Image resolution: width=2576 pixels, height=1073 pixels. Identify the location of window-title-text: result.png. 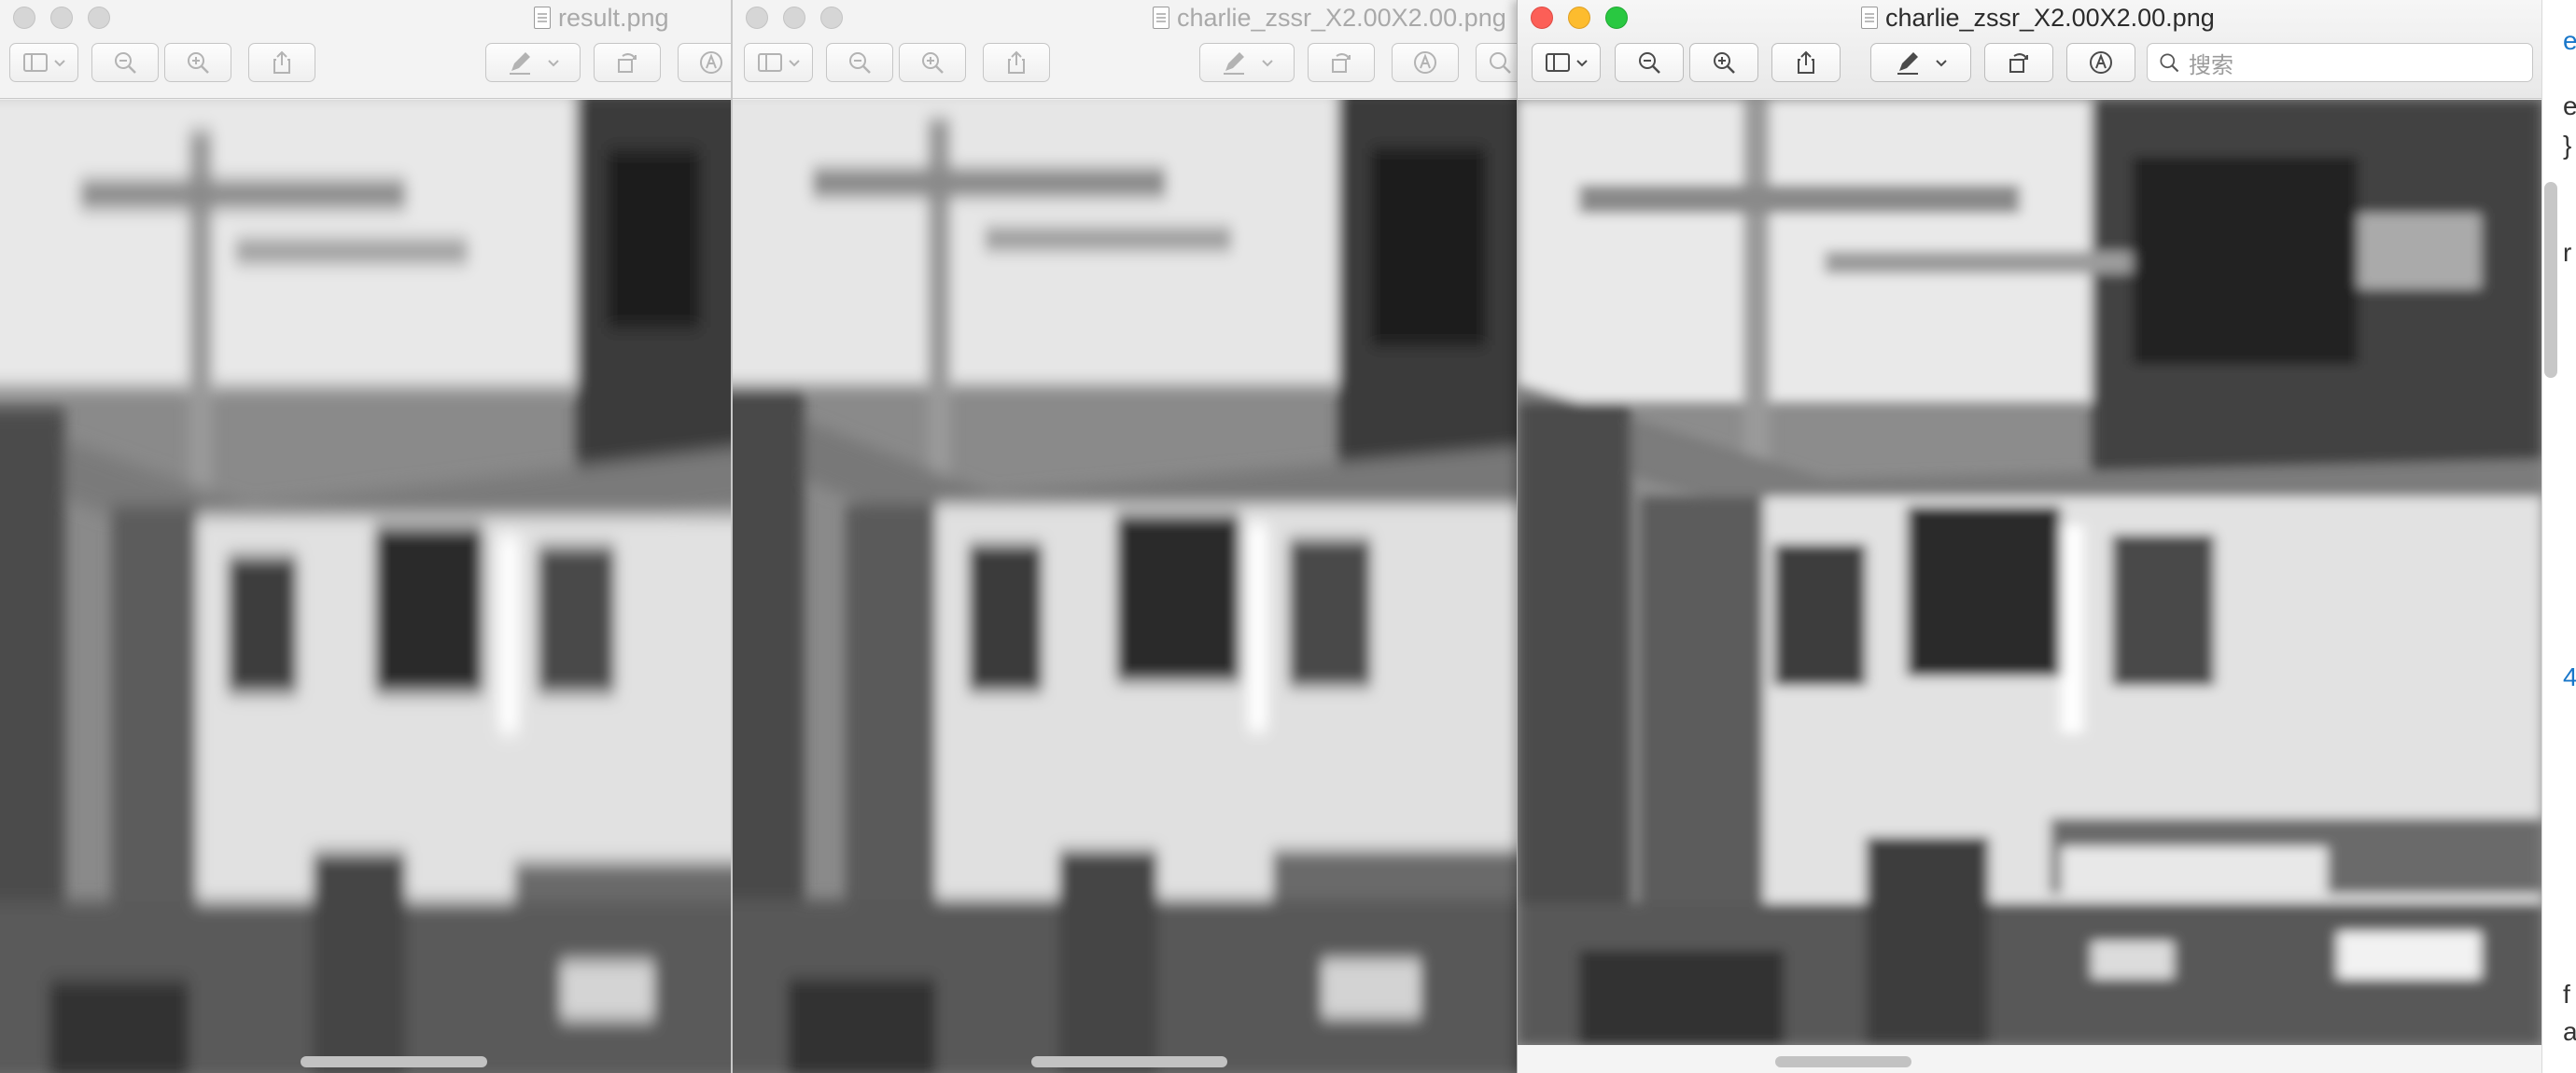
(613, 17).